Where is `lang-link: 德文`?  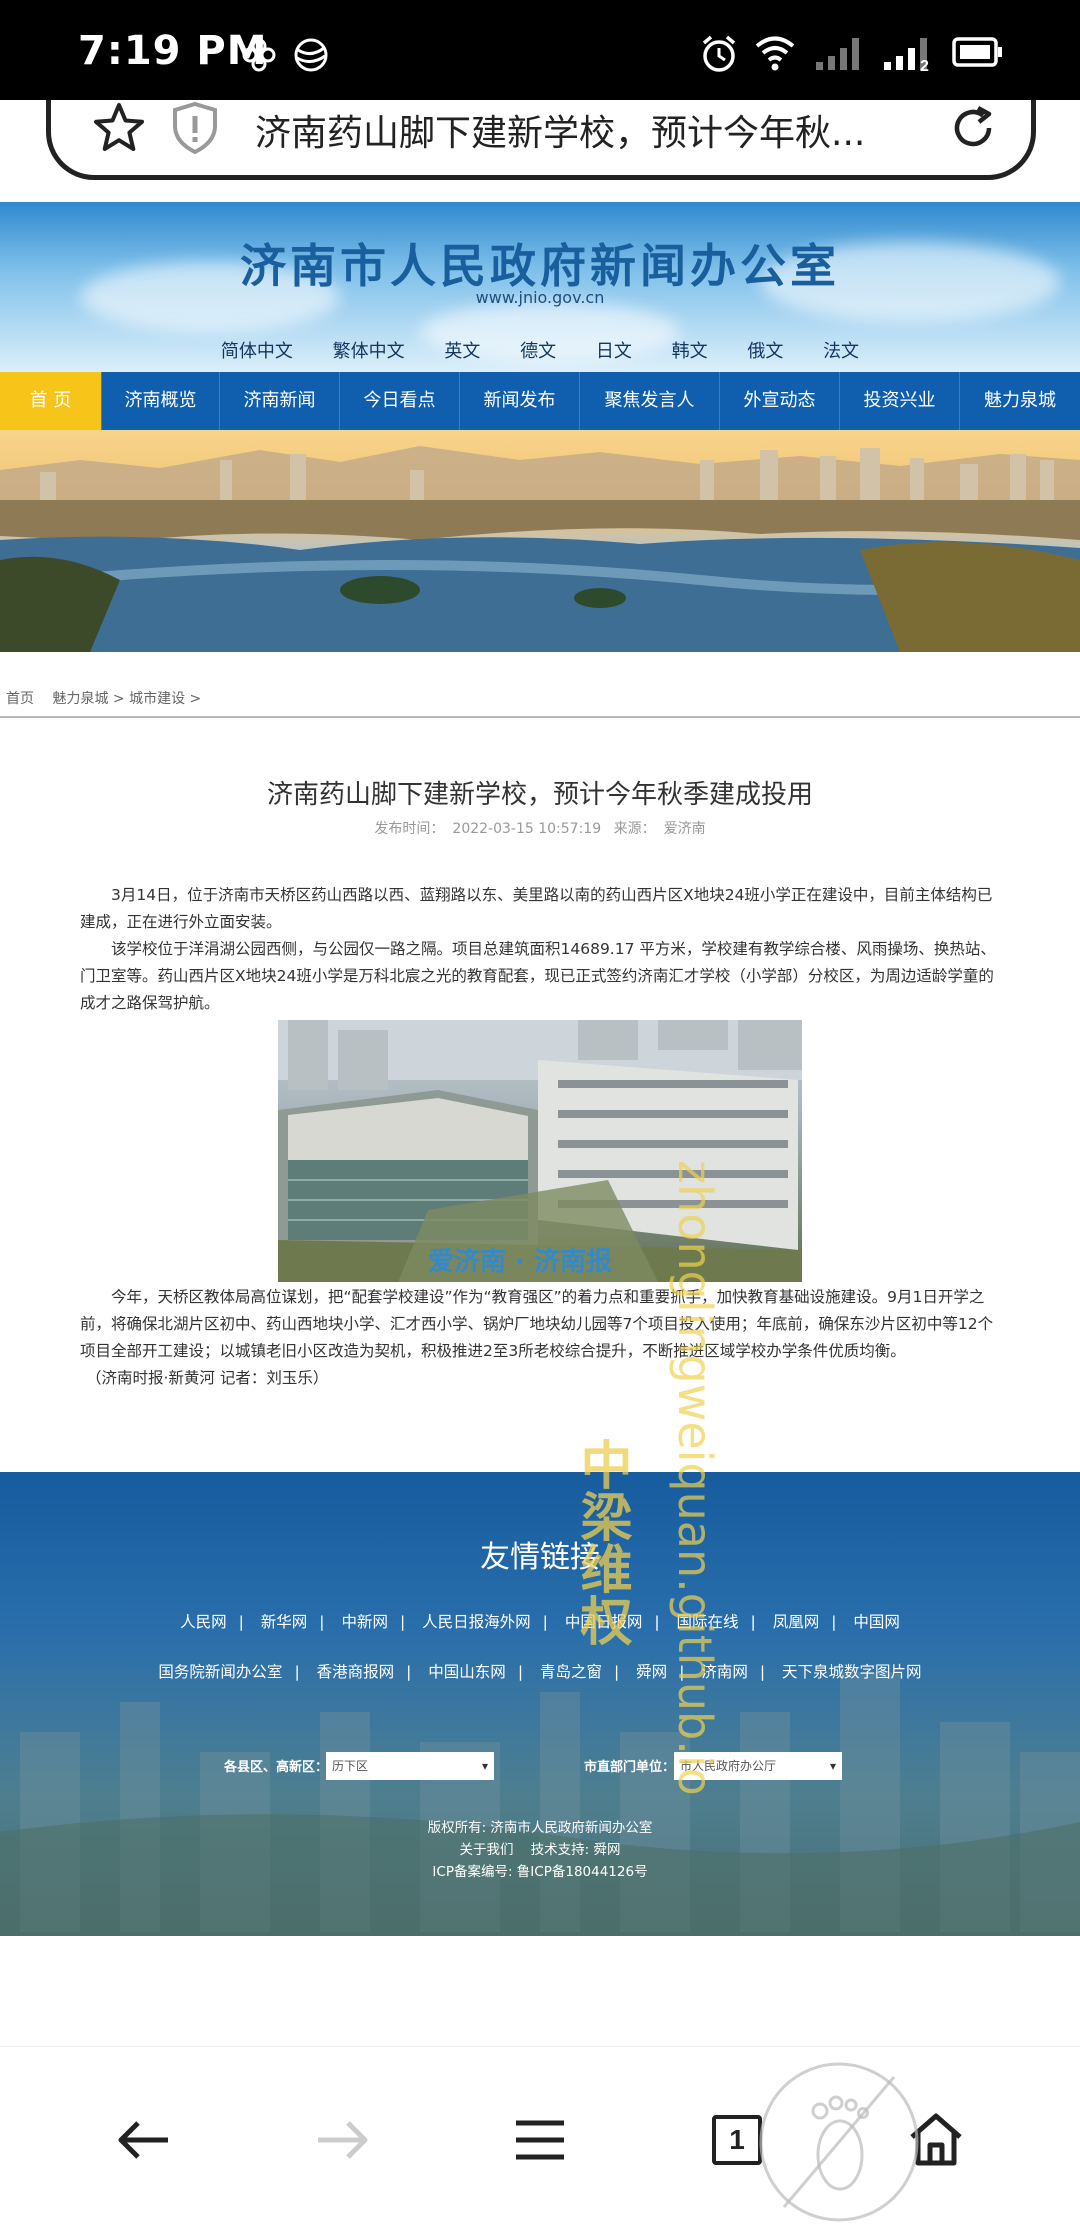 lang-link: 德文 is located at coordinates (538, 350).